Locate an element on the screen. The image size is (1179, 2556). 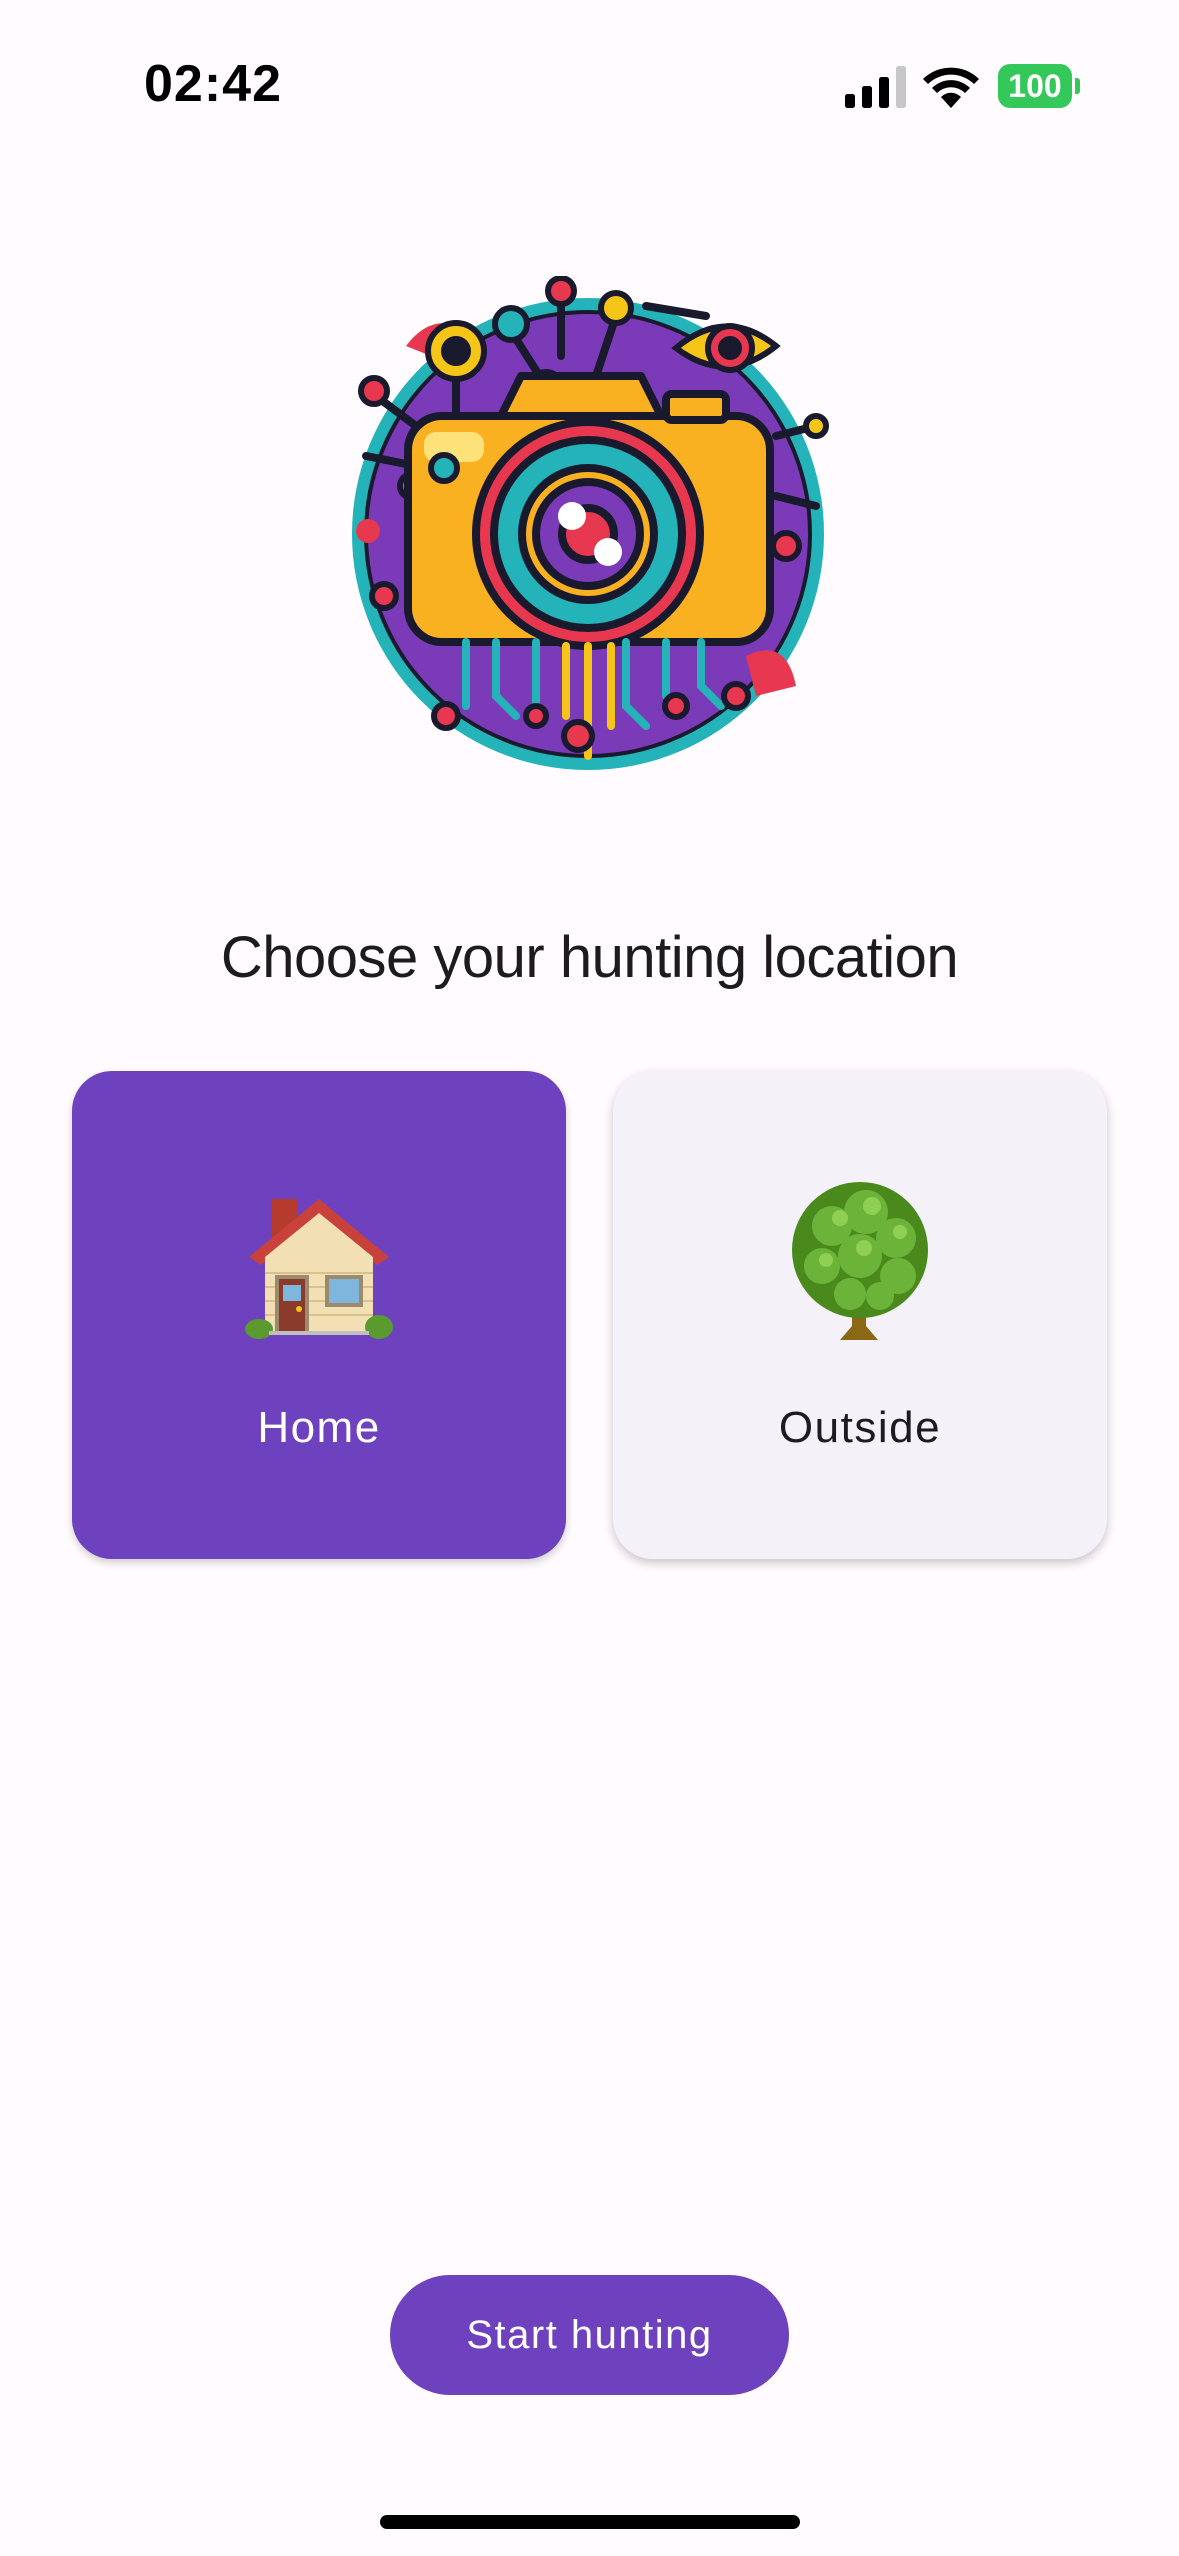
battery-tip is located at coordinates (1077, 86).